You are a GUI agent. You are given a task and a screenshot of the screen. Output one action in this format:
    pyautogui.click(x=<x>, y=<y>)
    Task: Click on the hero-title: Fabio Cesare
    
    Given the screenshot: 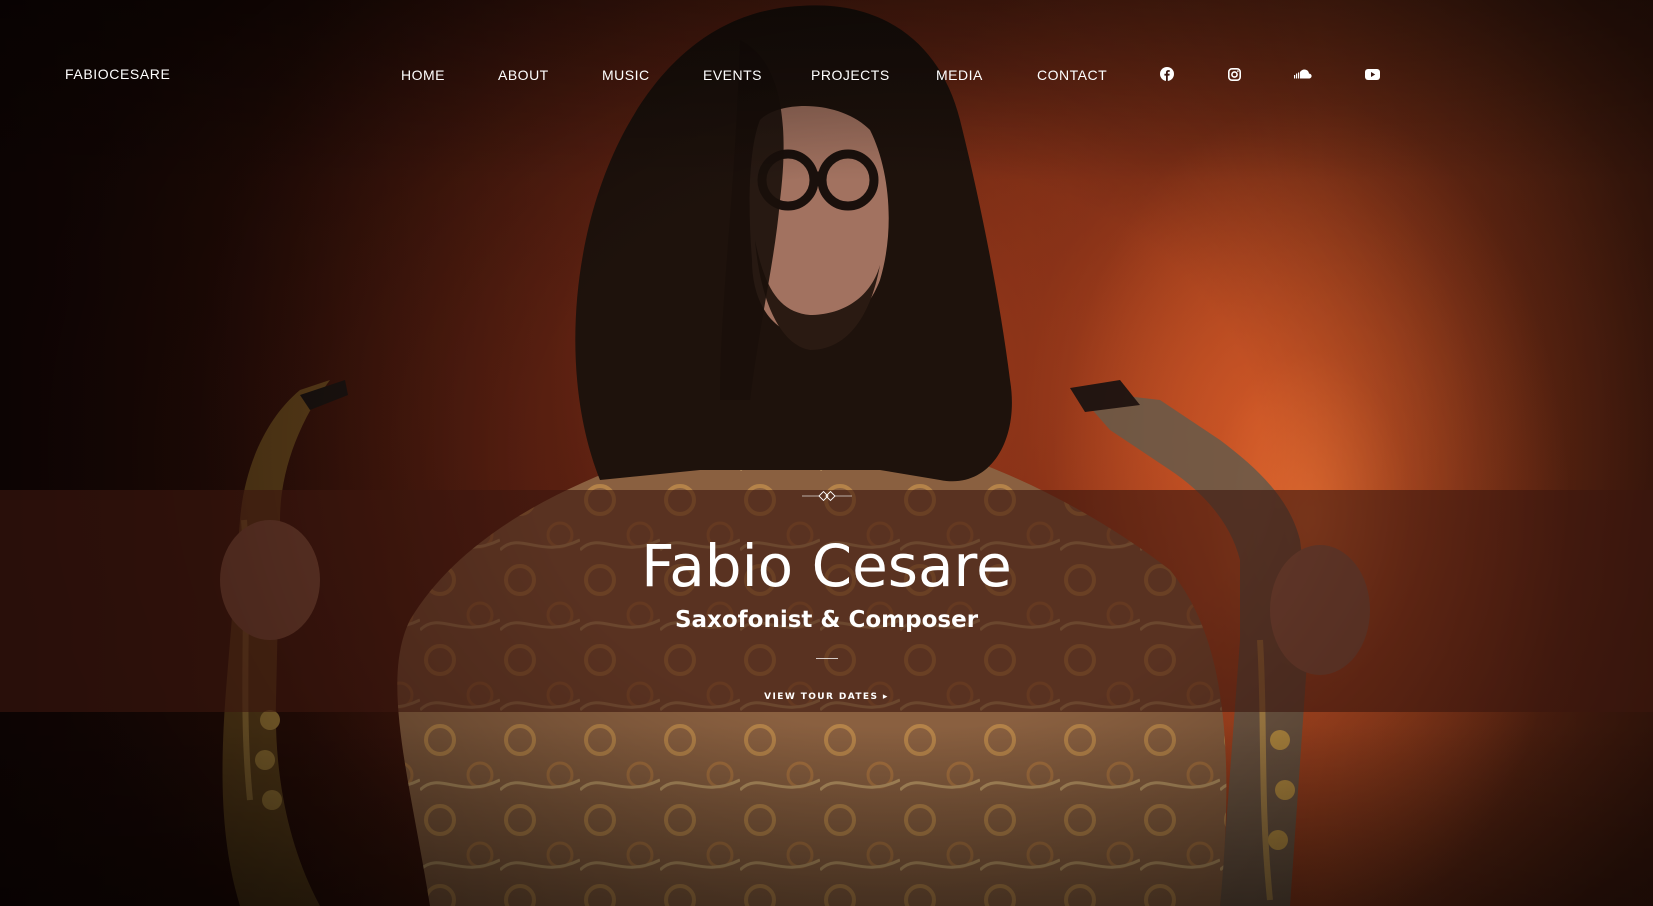 What is the action you would take?
    pyautogui.click(x=826, y=566)
    